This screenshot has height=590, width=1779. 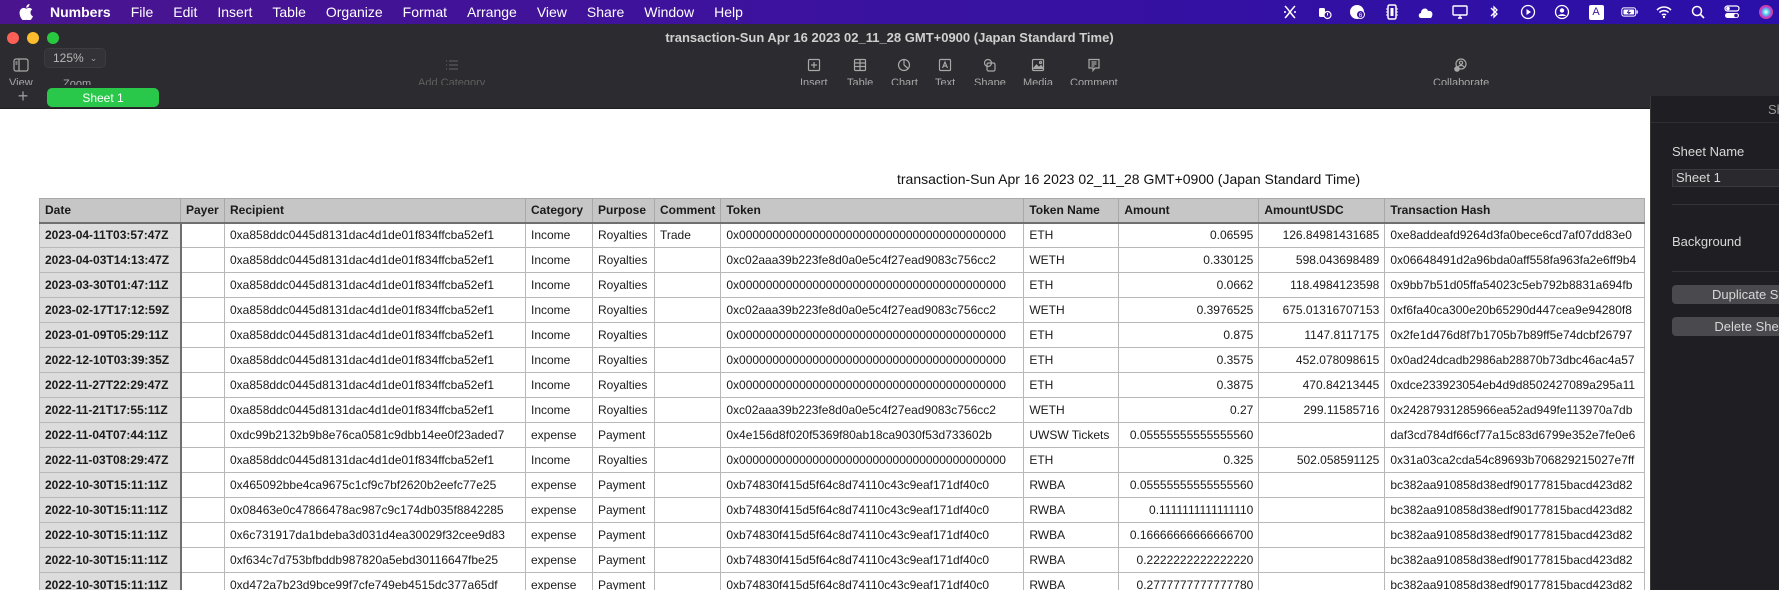 What do you see at coordinates (425, 12) in the screenshot?
I see `menu-format: Format` at bounding box center [425, 12].